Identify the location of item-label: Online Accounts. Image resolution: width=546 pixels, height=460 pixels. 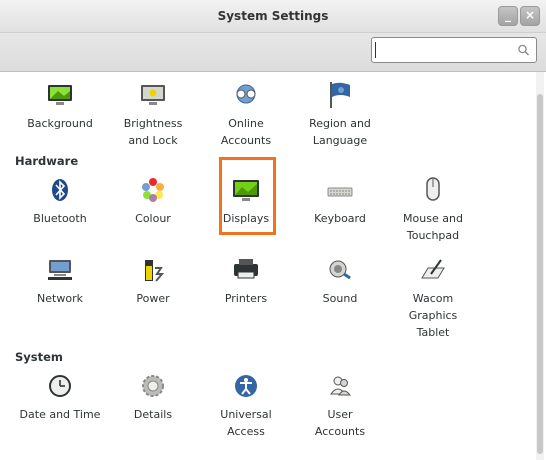
(246, 132).